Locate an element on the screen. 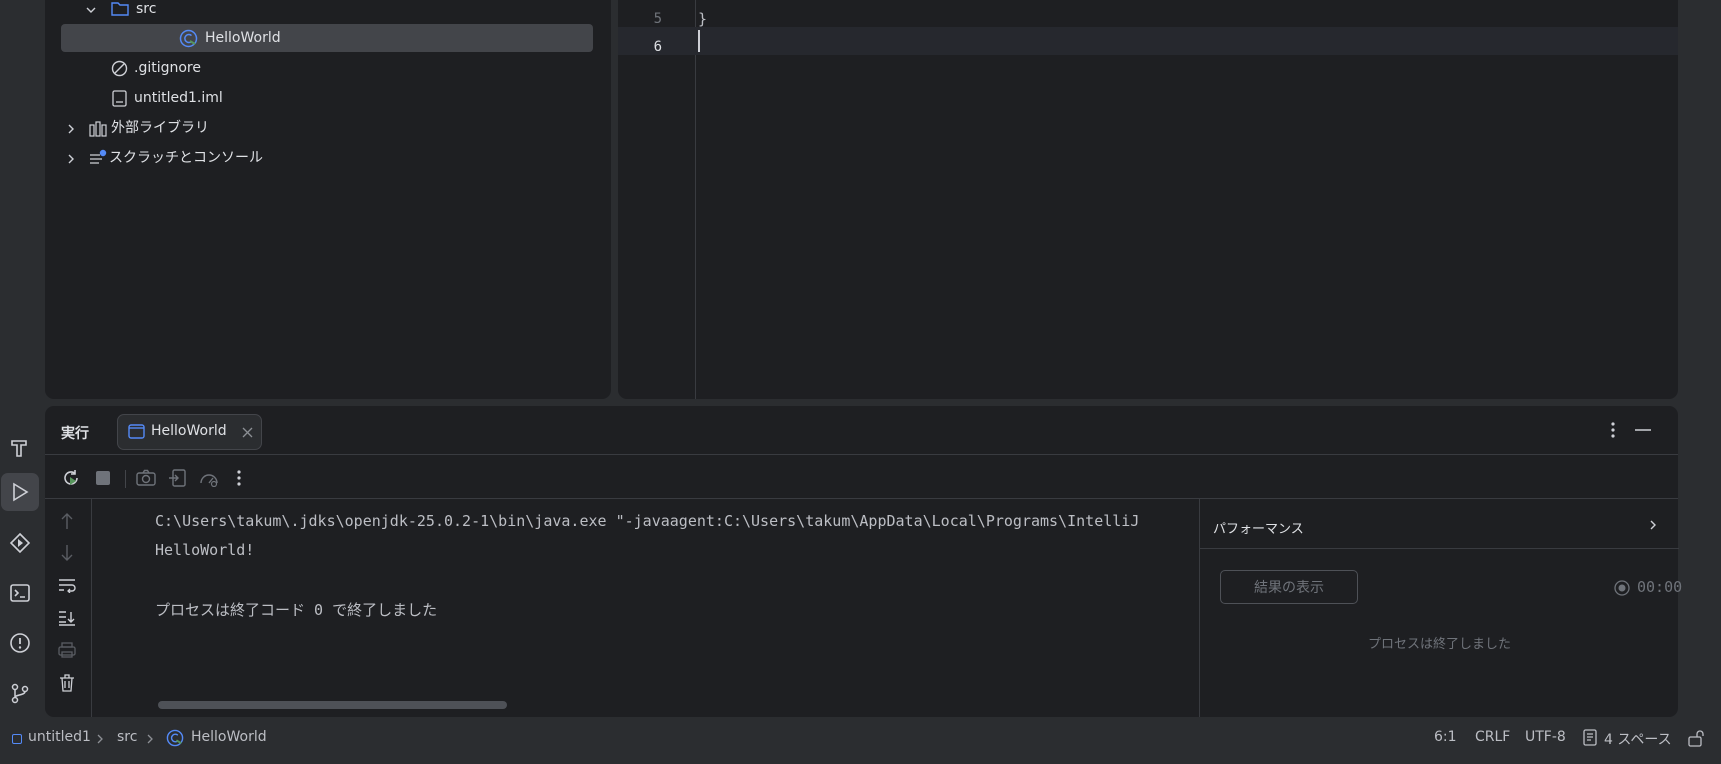  code-line: } is located at coordinates (703, 19).